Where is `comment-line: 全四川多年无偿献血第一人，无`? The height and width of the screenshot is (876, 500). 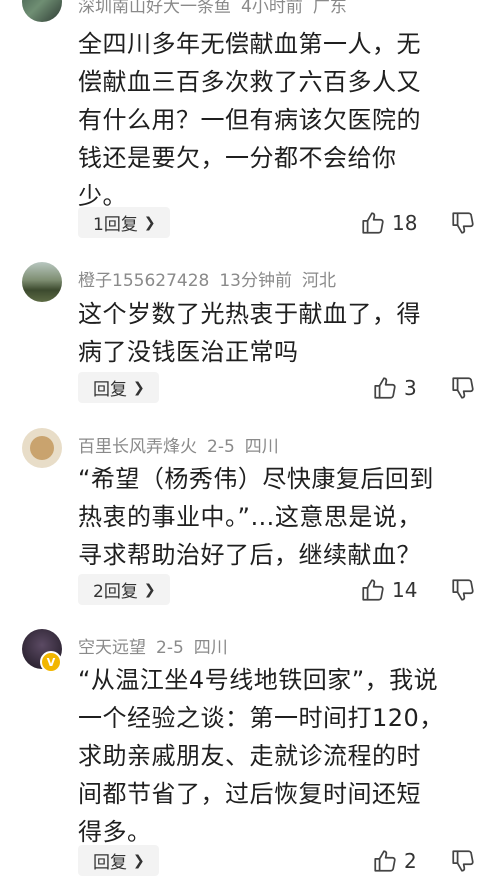 comment-line: 全四川多年无偿献血第一人，无 is located at coordinates (249, 44).